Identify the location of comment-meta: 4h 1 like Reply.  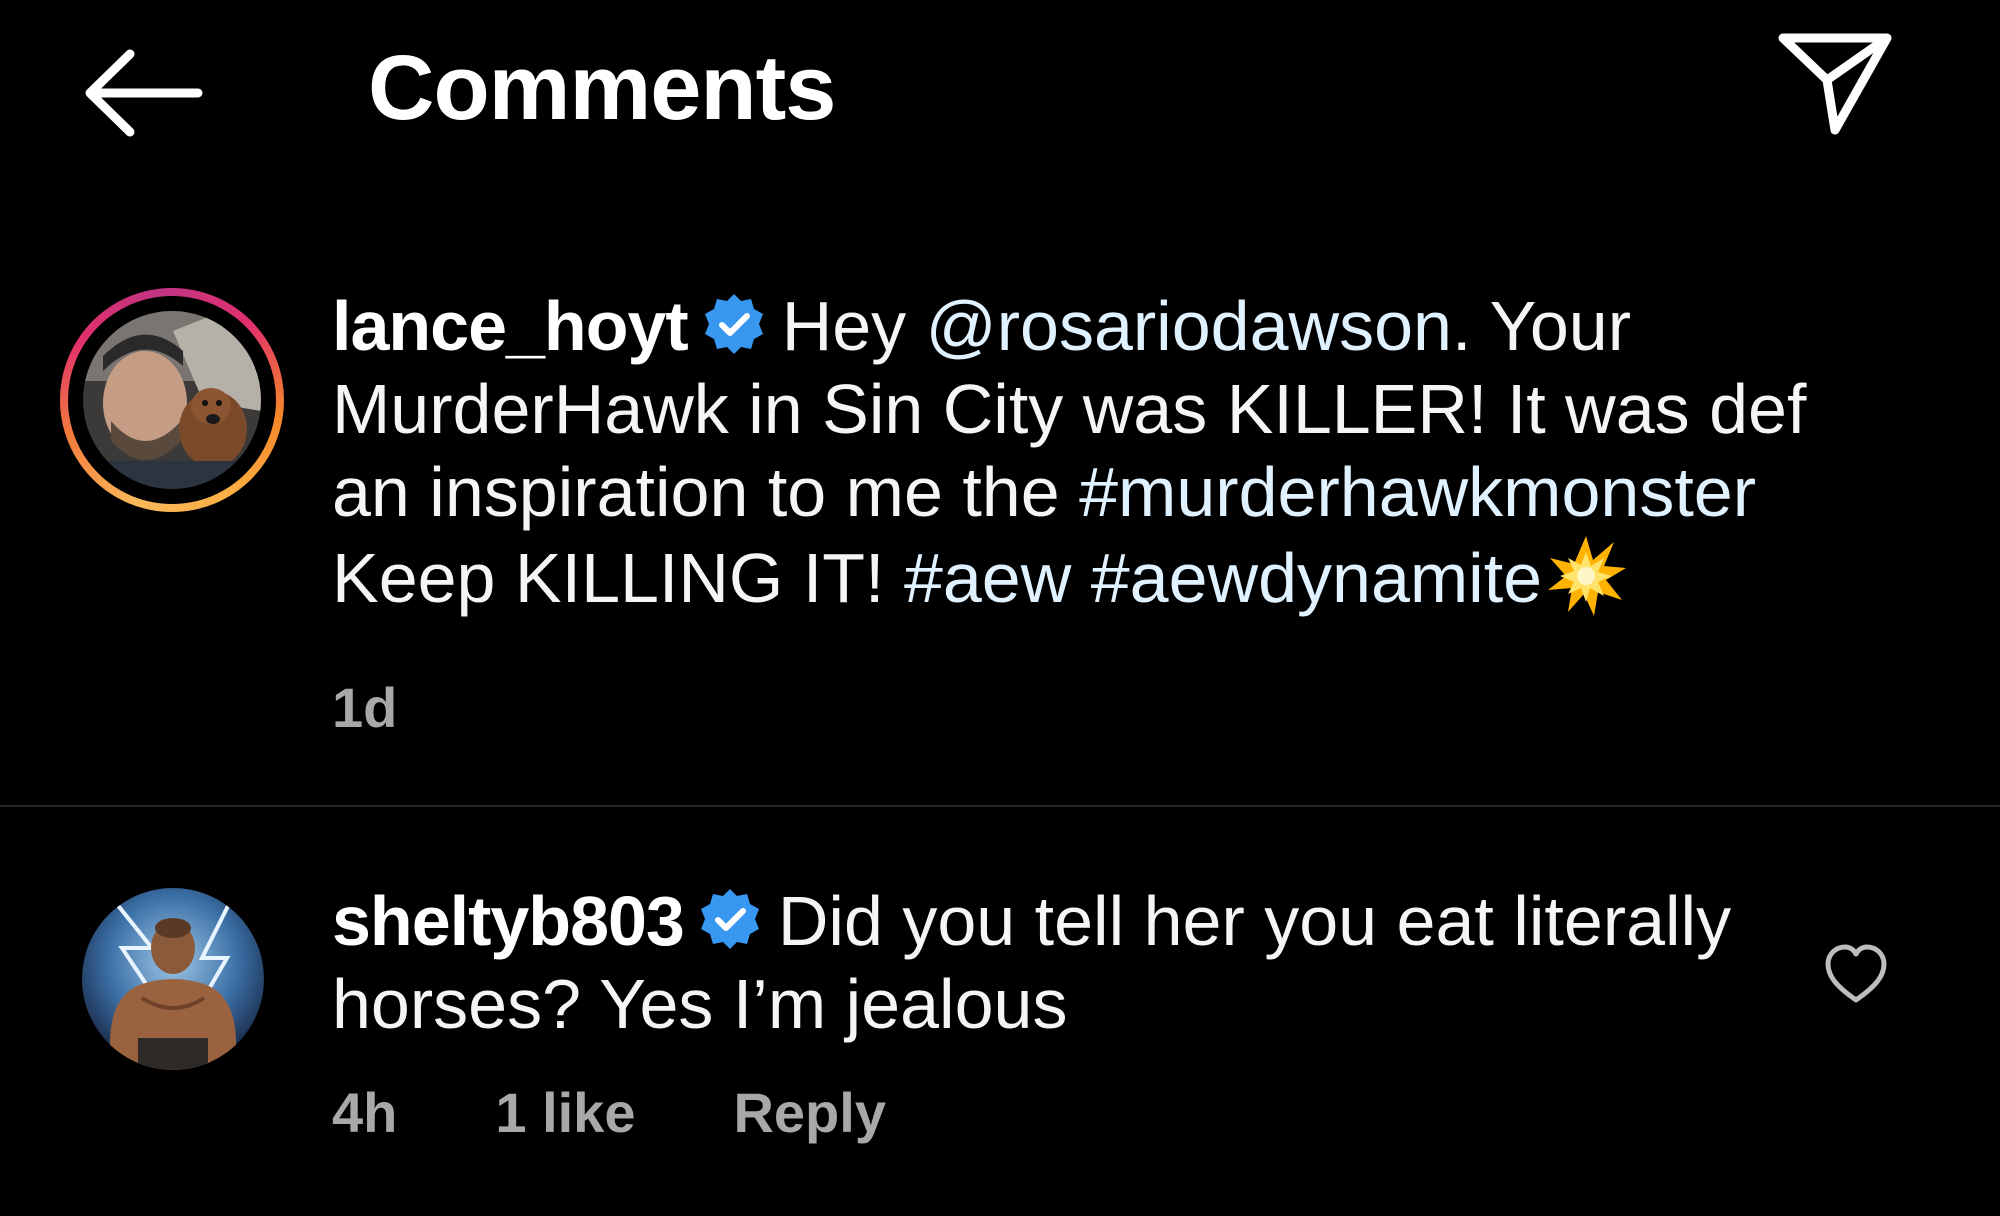
(658, 1112).